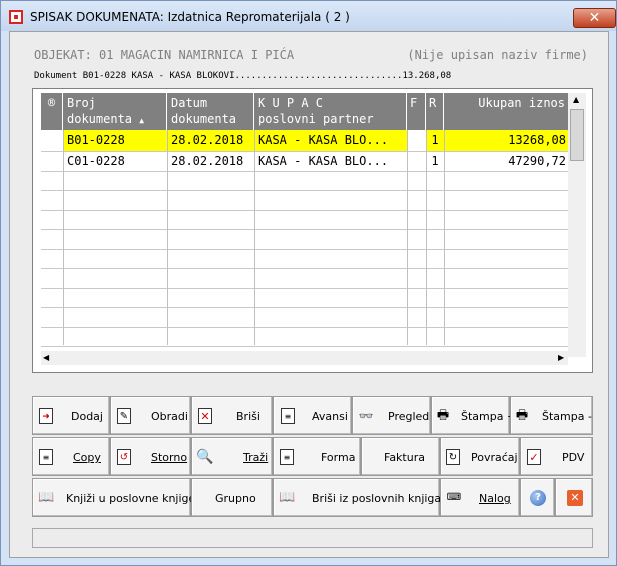 This screenshot has height=566, width=617. Describe the element at coordinates (453, 457) in the screenshot. I see `return-document-icon: ↻` at that location.